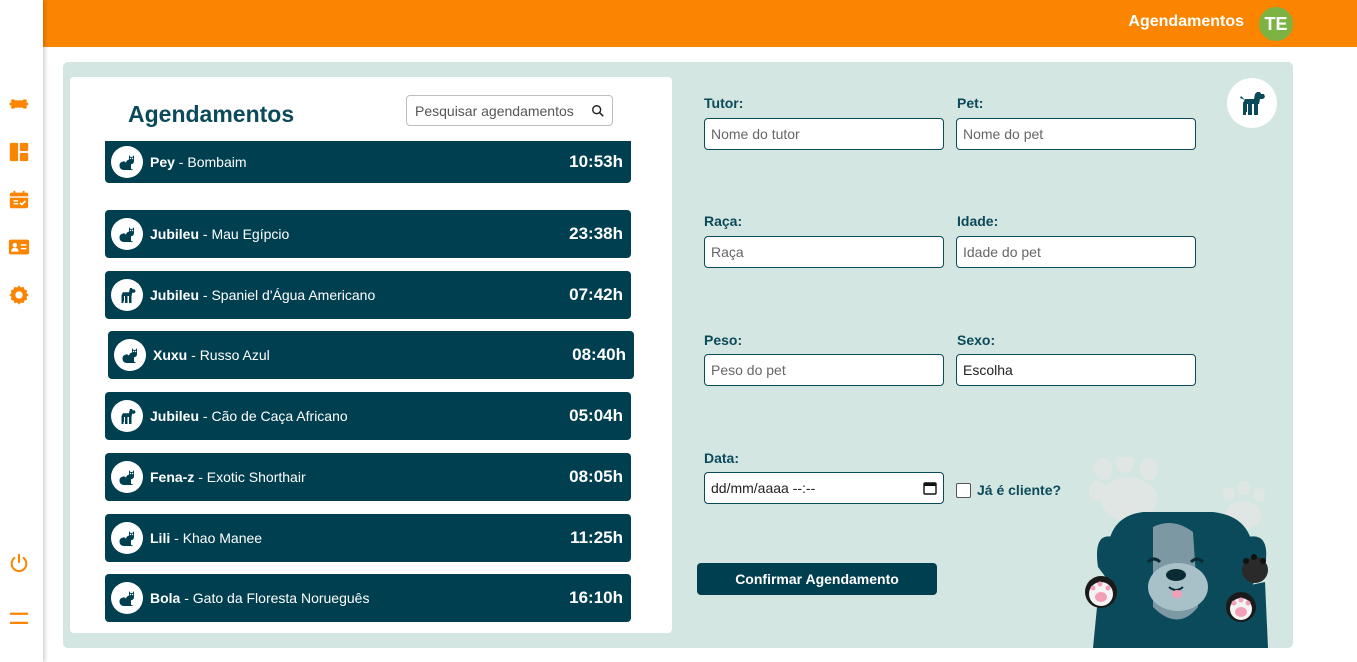  Describe the element at coordinates (165, 598) in the screenshot. I see `pet-name: Bola` at that location.